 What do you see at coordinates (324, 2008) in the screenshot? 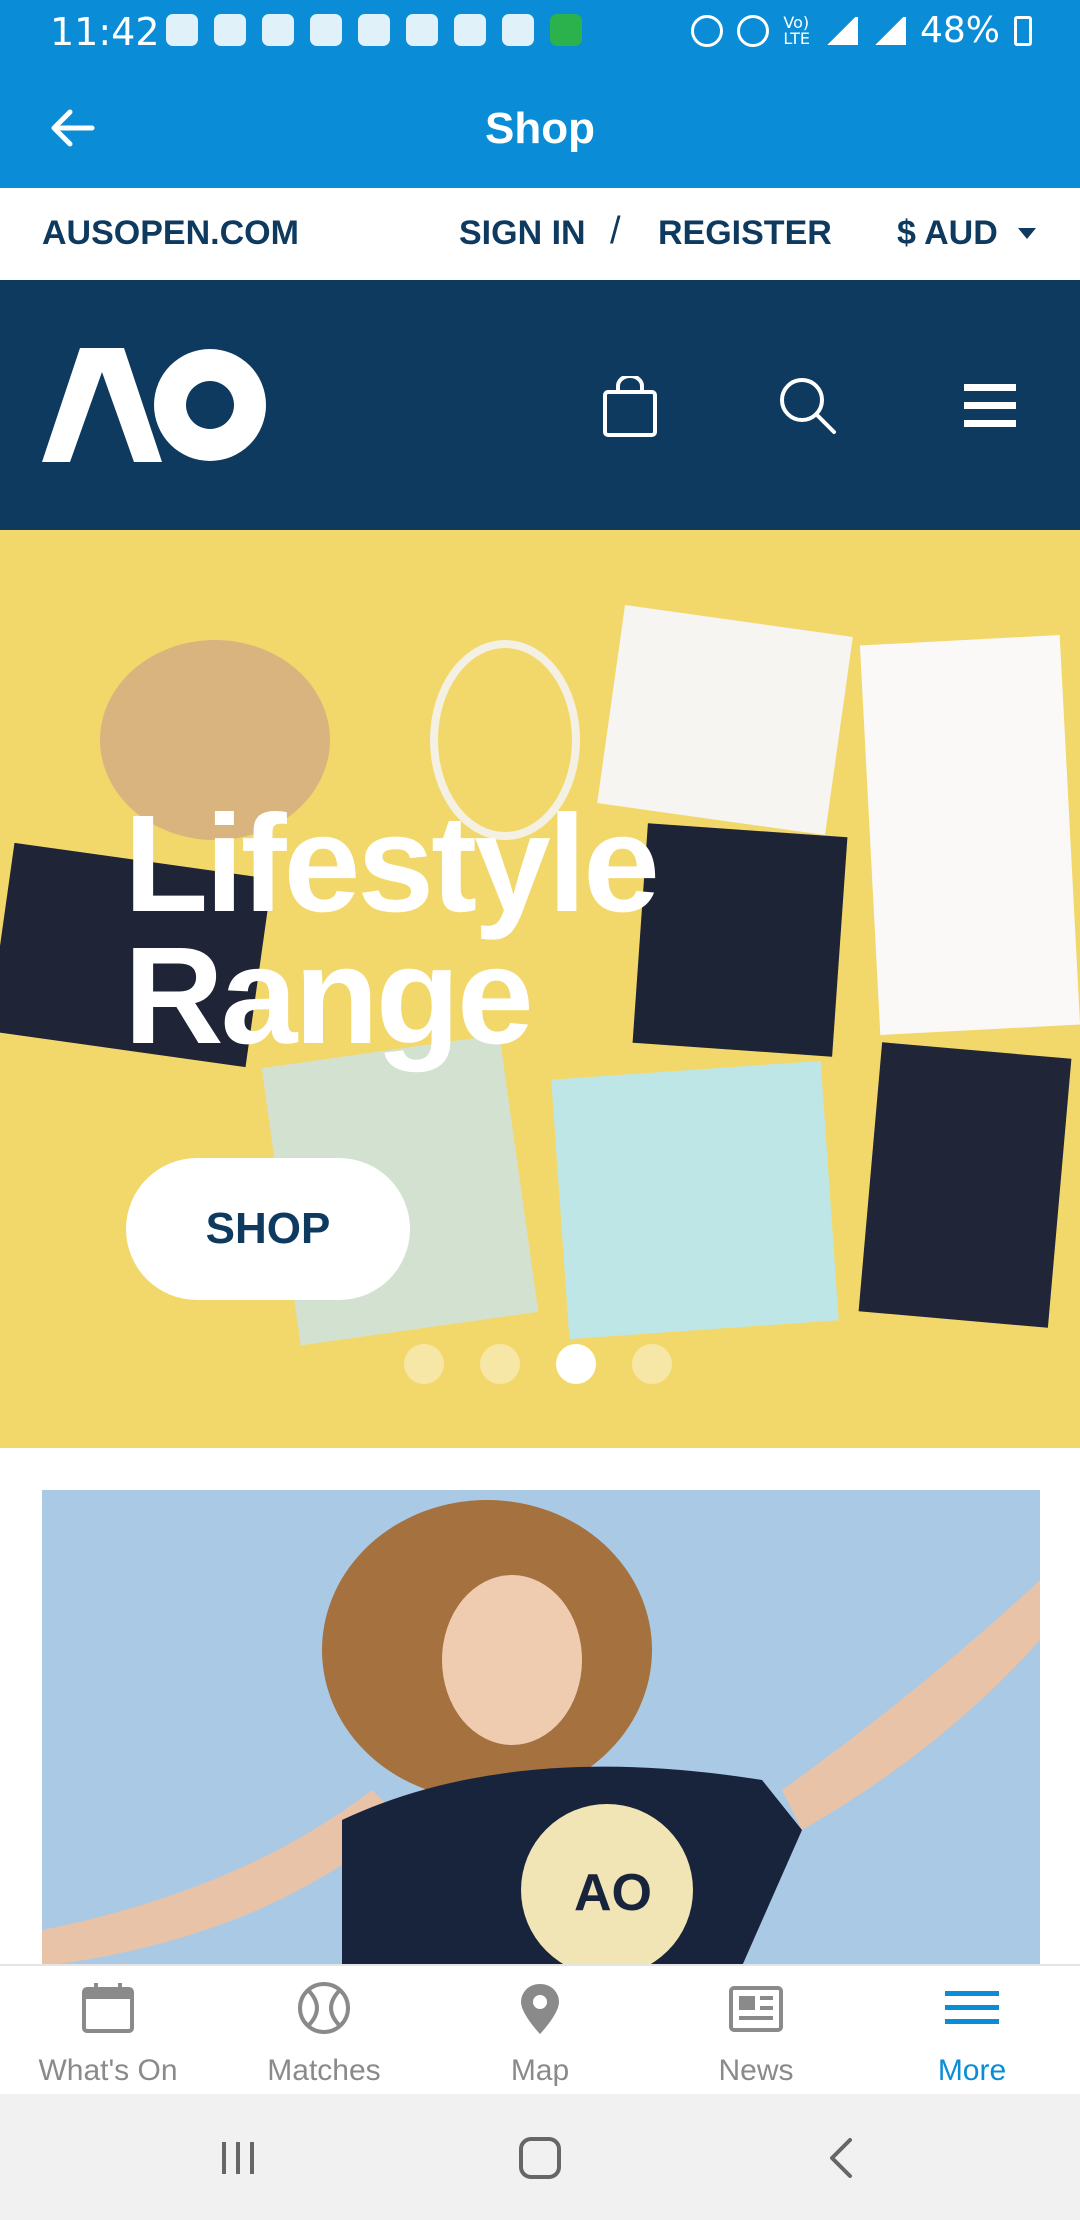
I see `tennis-ball-icon` at bounding box center [324, 2008].